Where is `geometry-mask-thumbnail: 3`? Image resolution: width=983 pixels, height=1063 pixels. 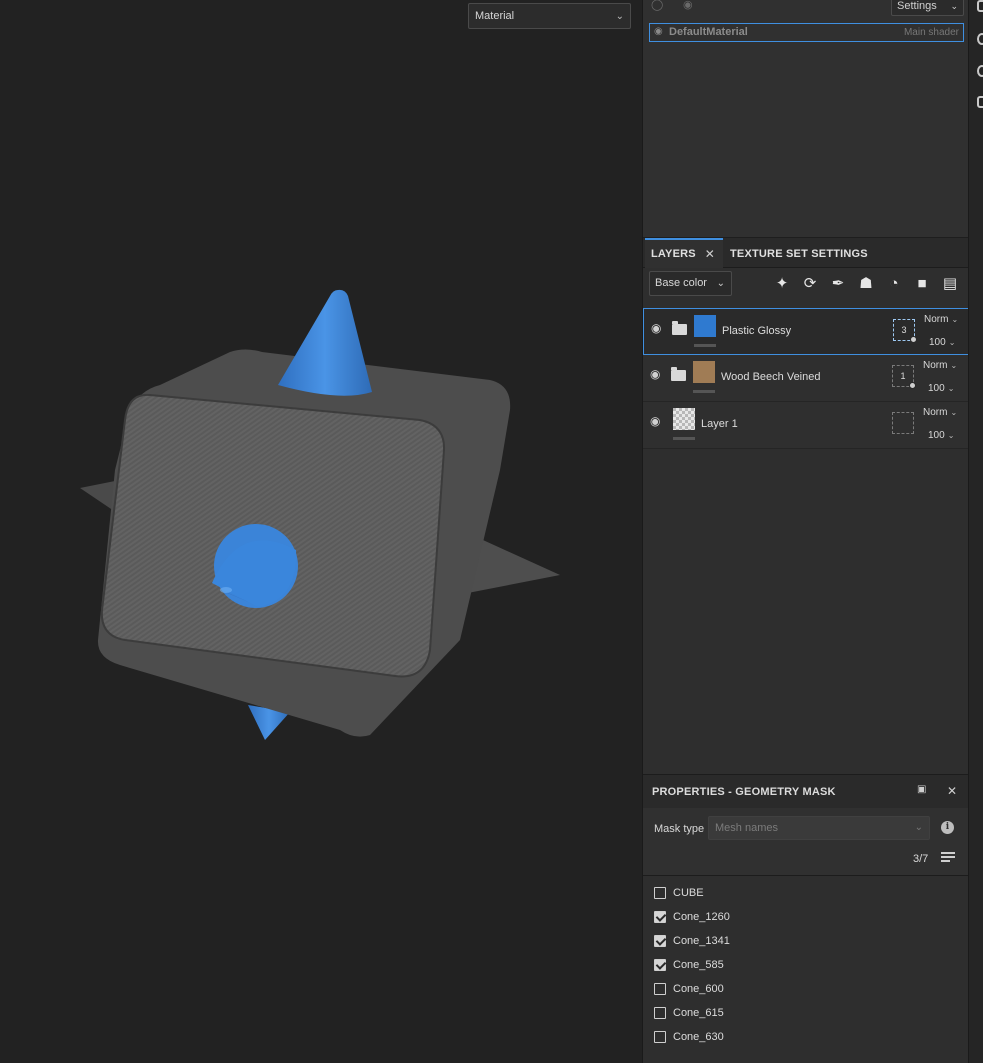 geometry-mask-thumbnail: 3 is located at coordinates (905, 331).